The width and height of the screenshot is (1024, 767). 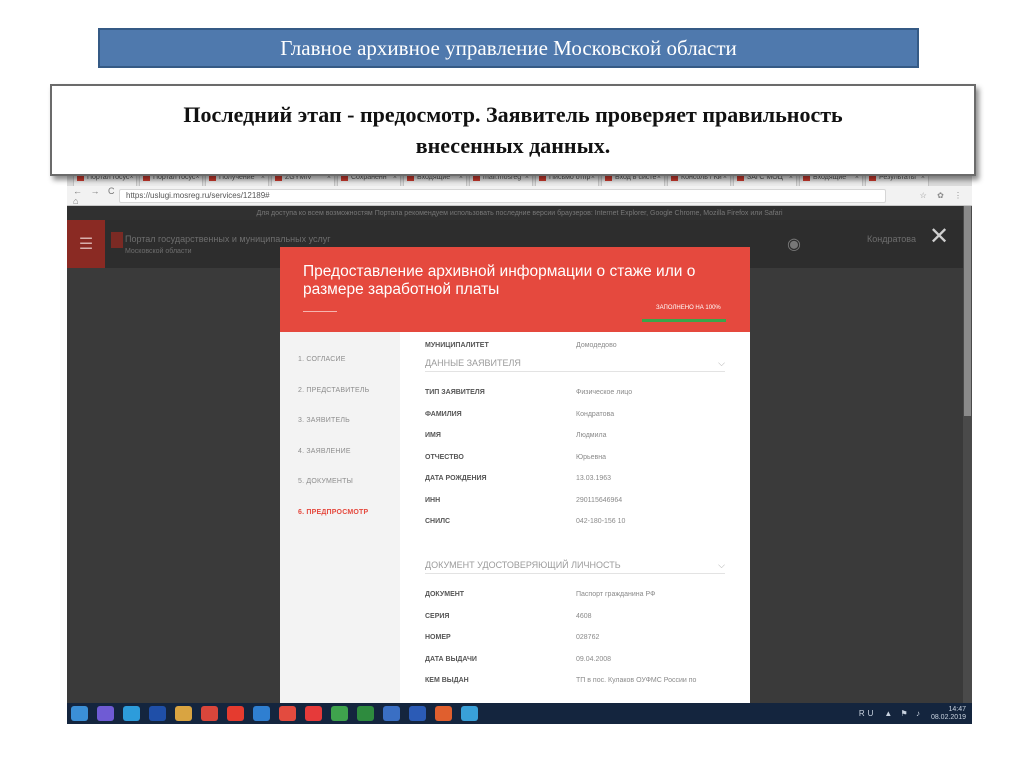 I want to click on tray-time: 14:47, so click(x=957, y=709).